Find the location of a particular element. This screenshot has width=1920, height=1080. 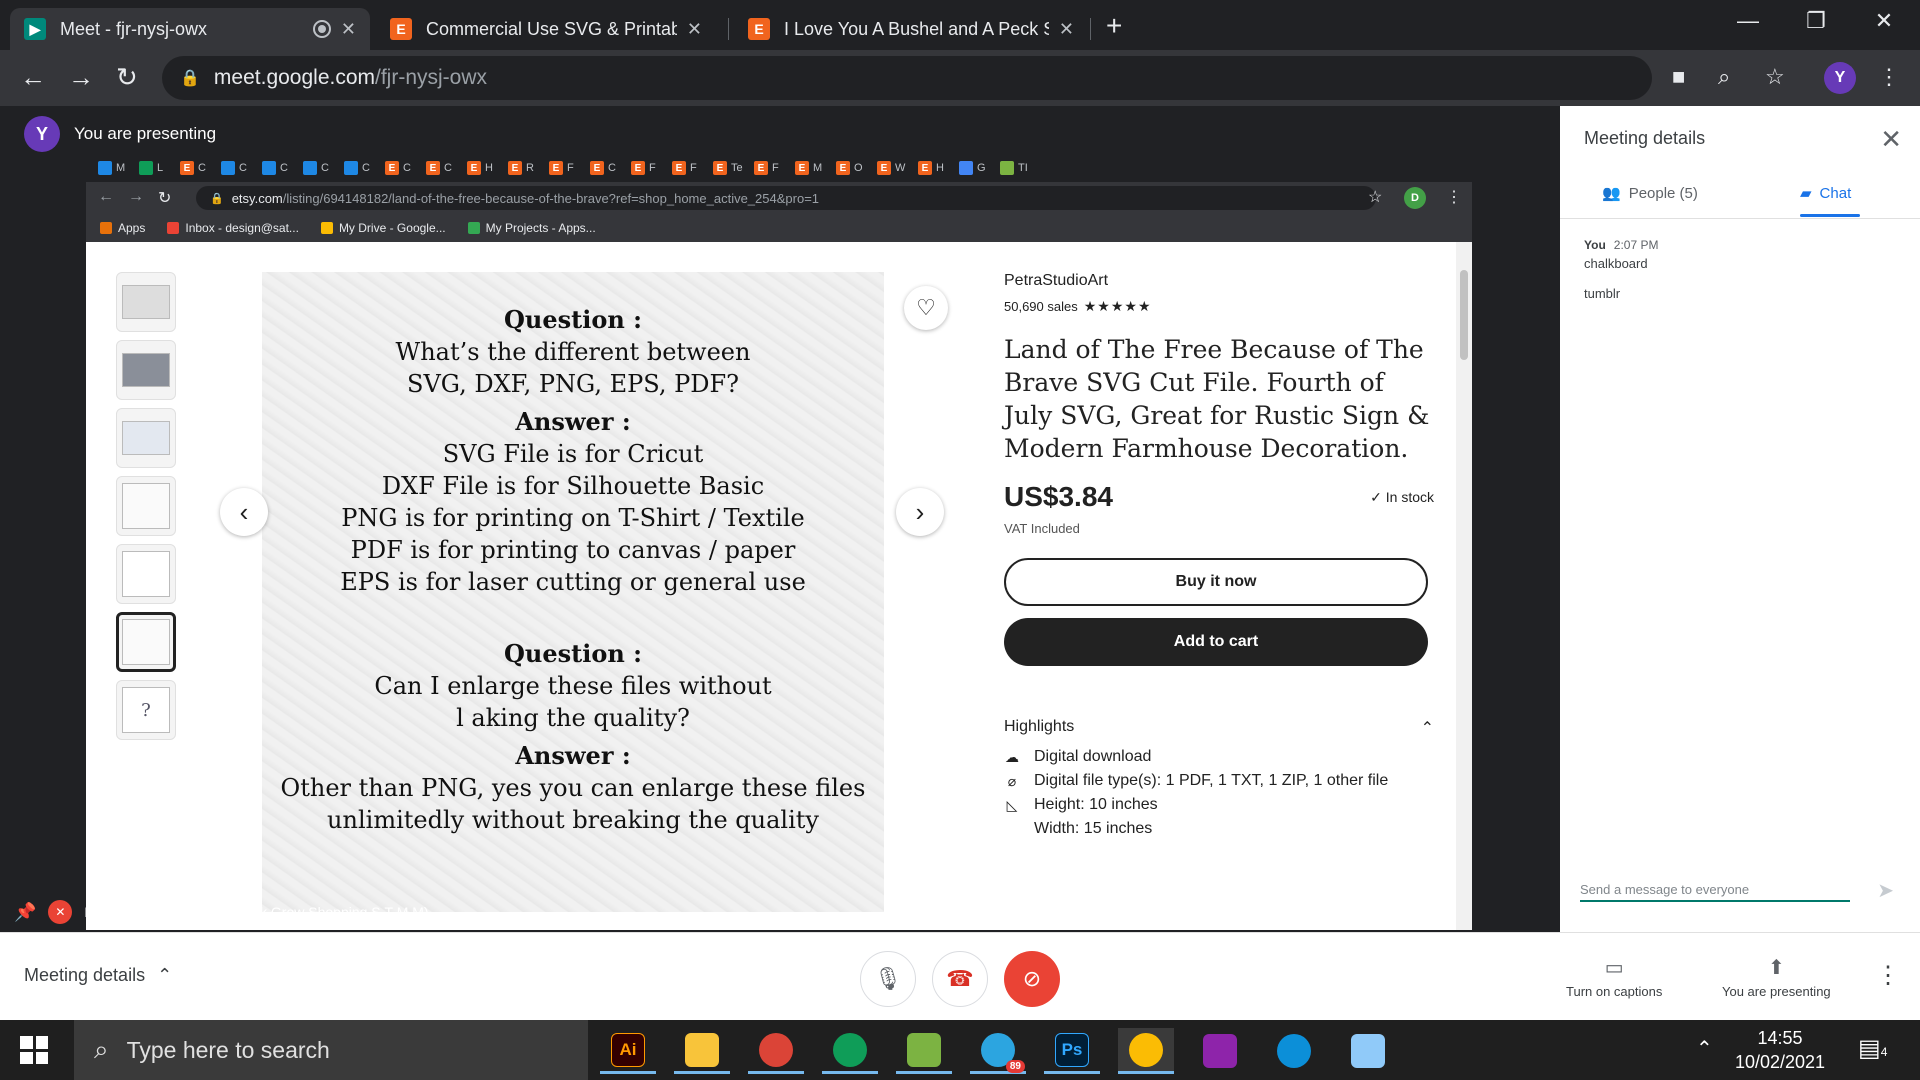

chat-message: chalkboard is located at coordinates (1616, 263).